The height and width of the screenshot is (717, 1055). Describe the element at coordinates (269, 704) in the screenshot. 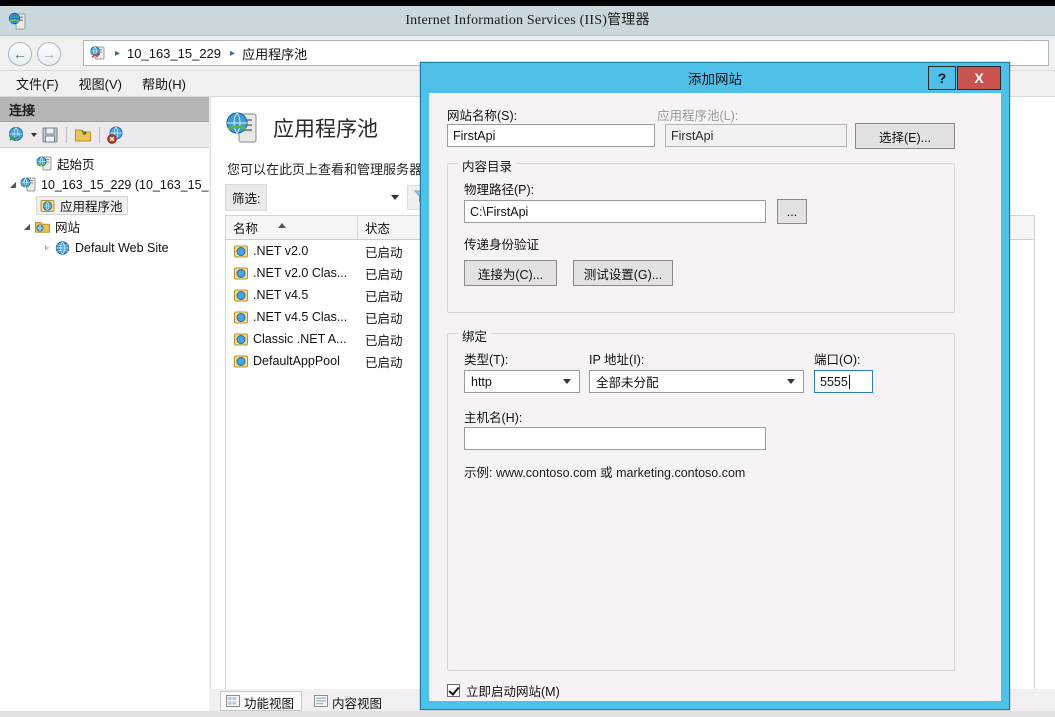

I see `tab-label: 功能视图` at that location.